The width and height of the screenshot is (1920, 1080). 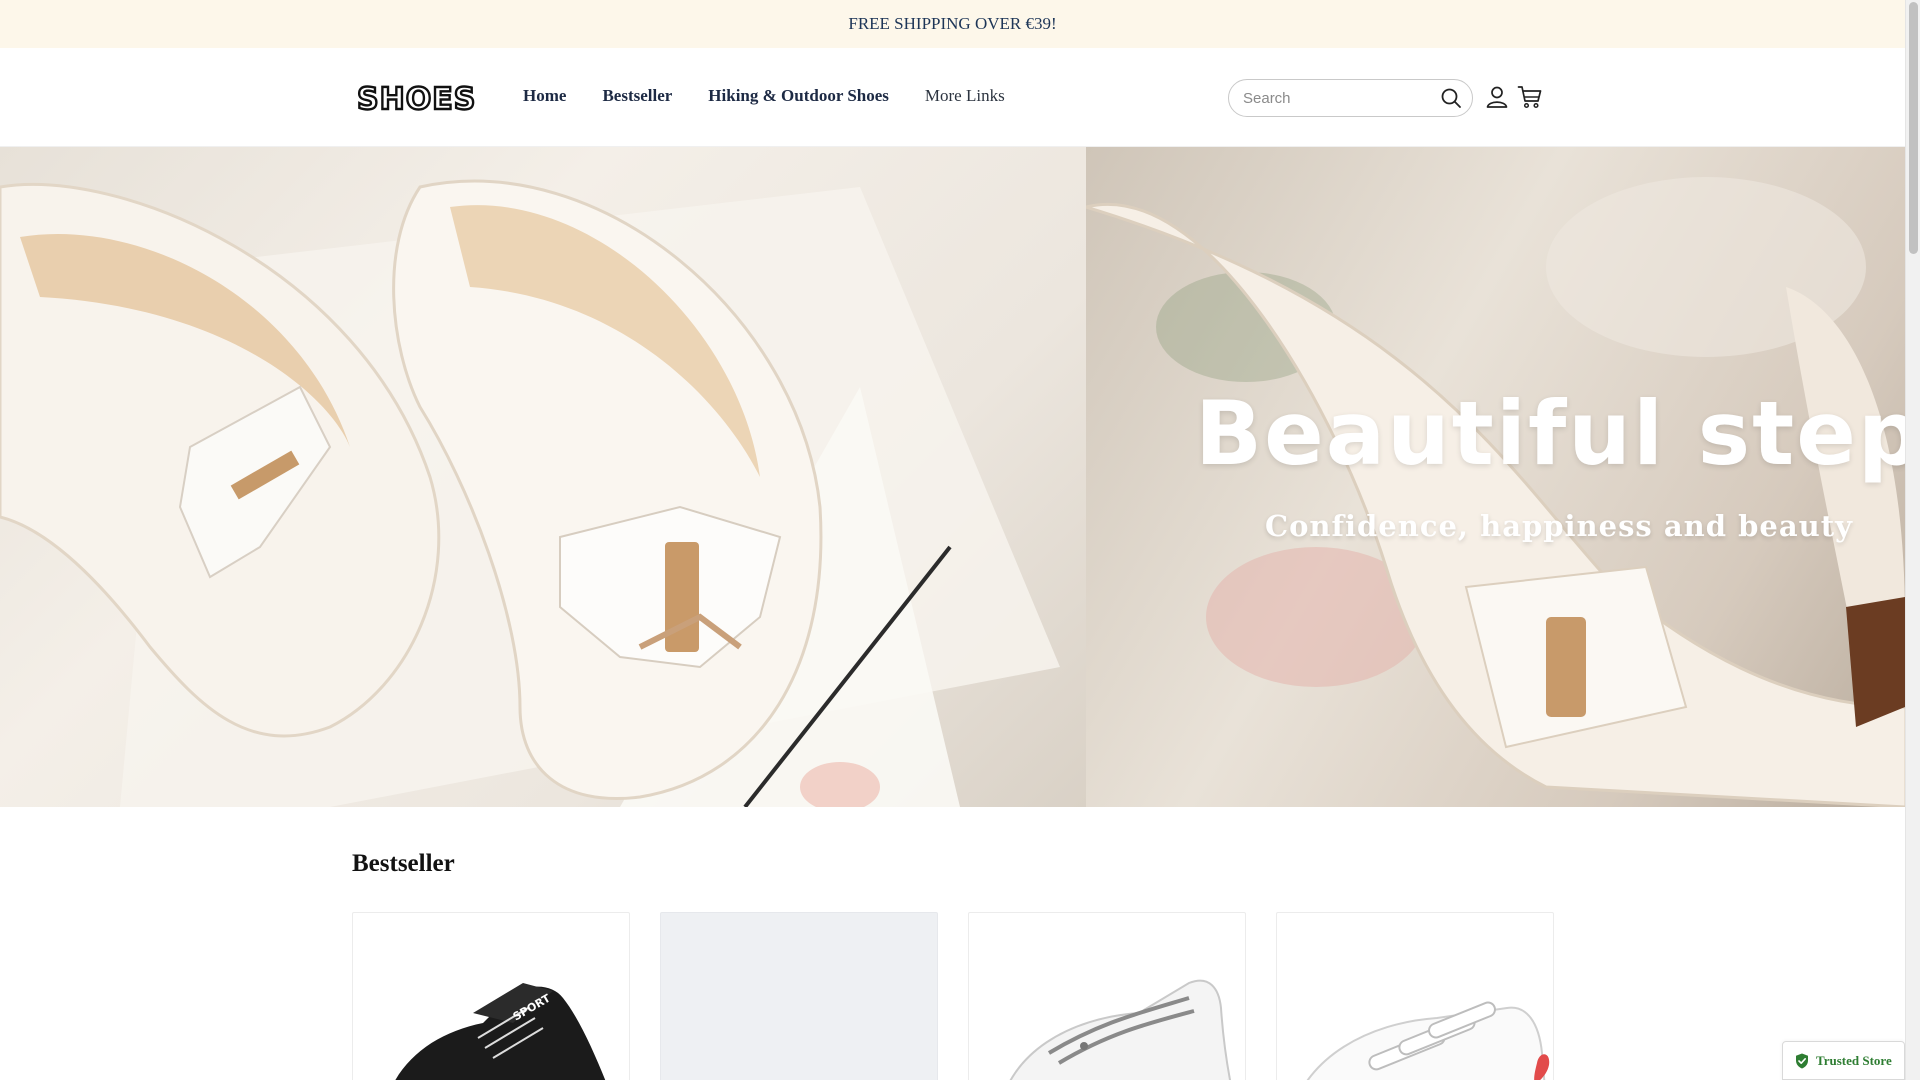 What do you see at coordinates (1559, 526) in the screenshot?
I see `hero-subtitle: Confidence, happiness and beauty` at bounding box center [1559, 526].